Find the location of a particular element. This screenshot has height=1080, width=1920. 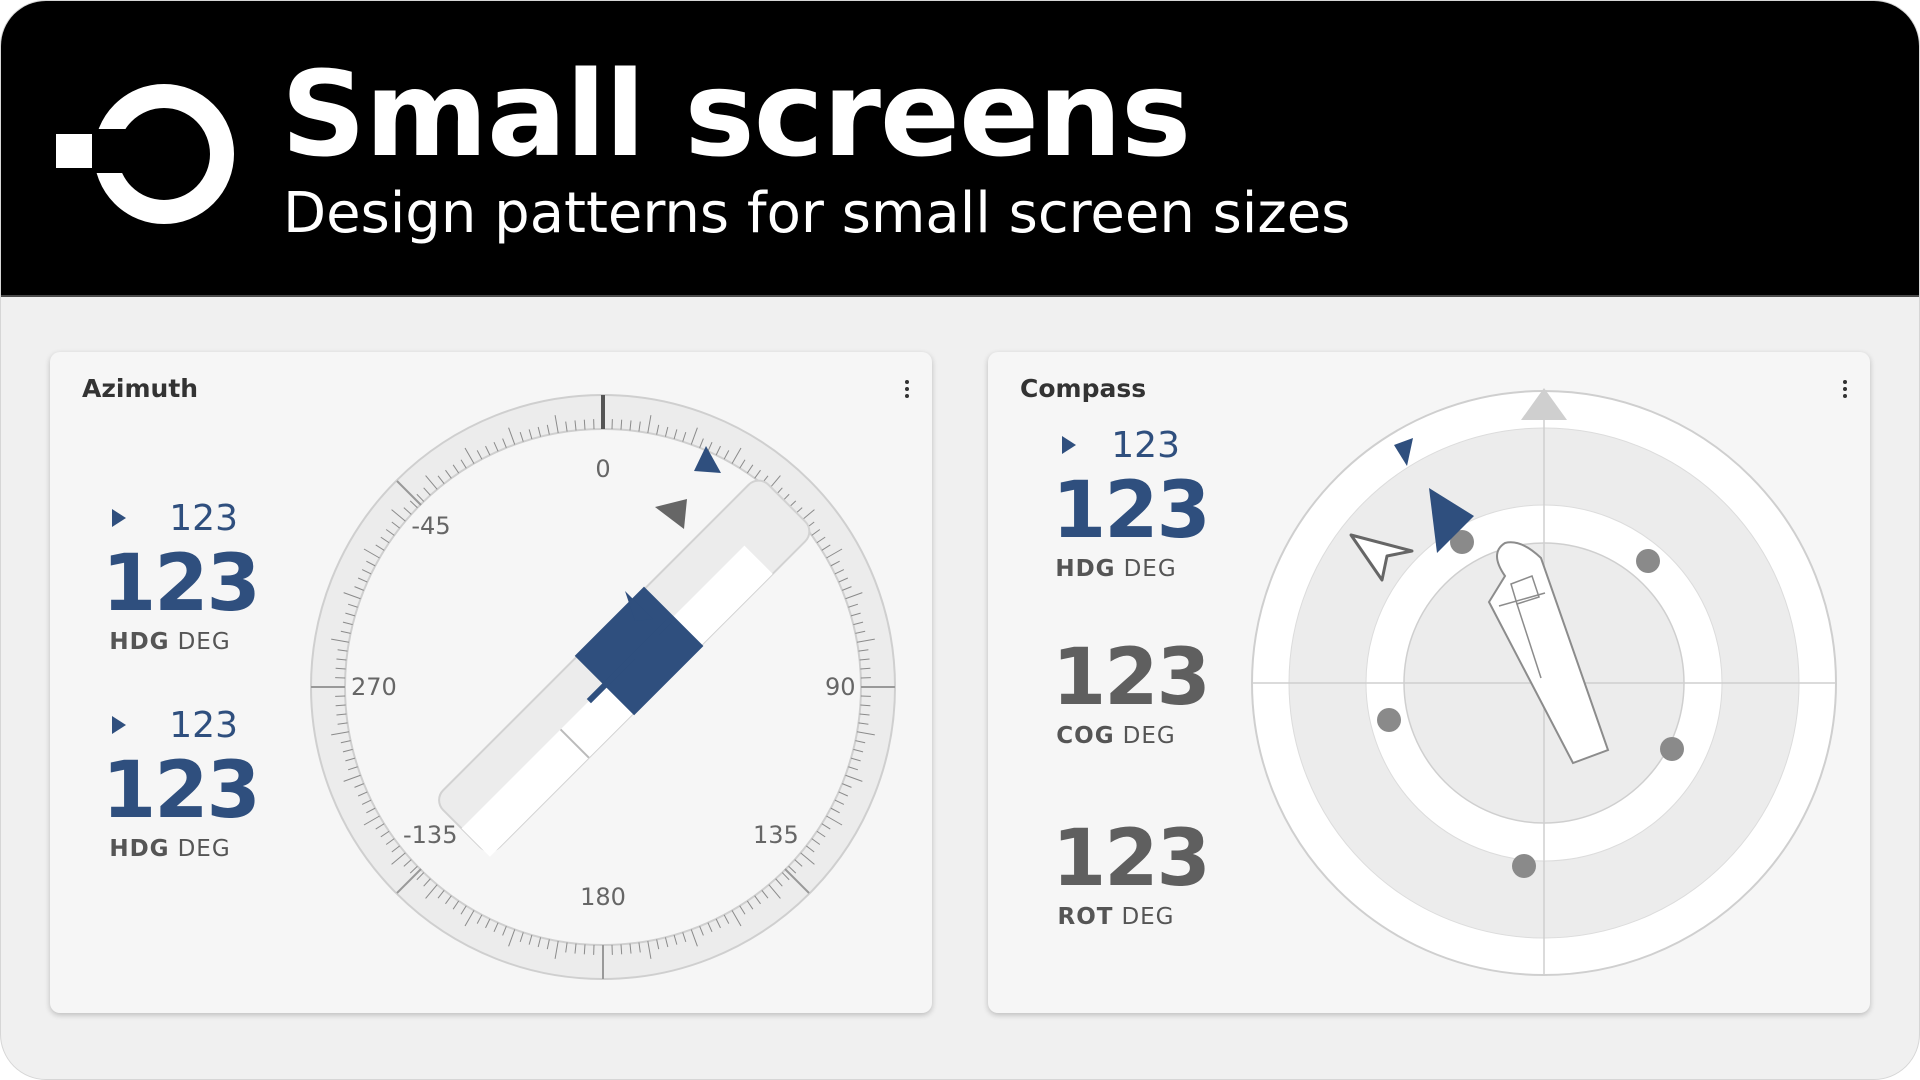

dial-label-minus45: -45 is located at coordinates (430, 526).